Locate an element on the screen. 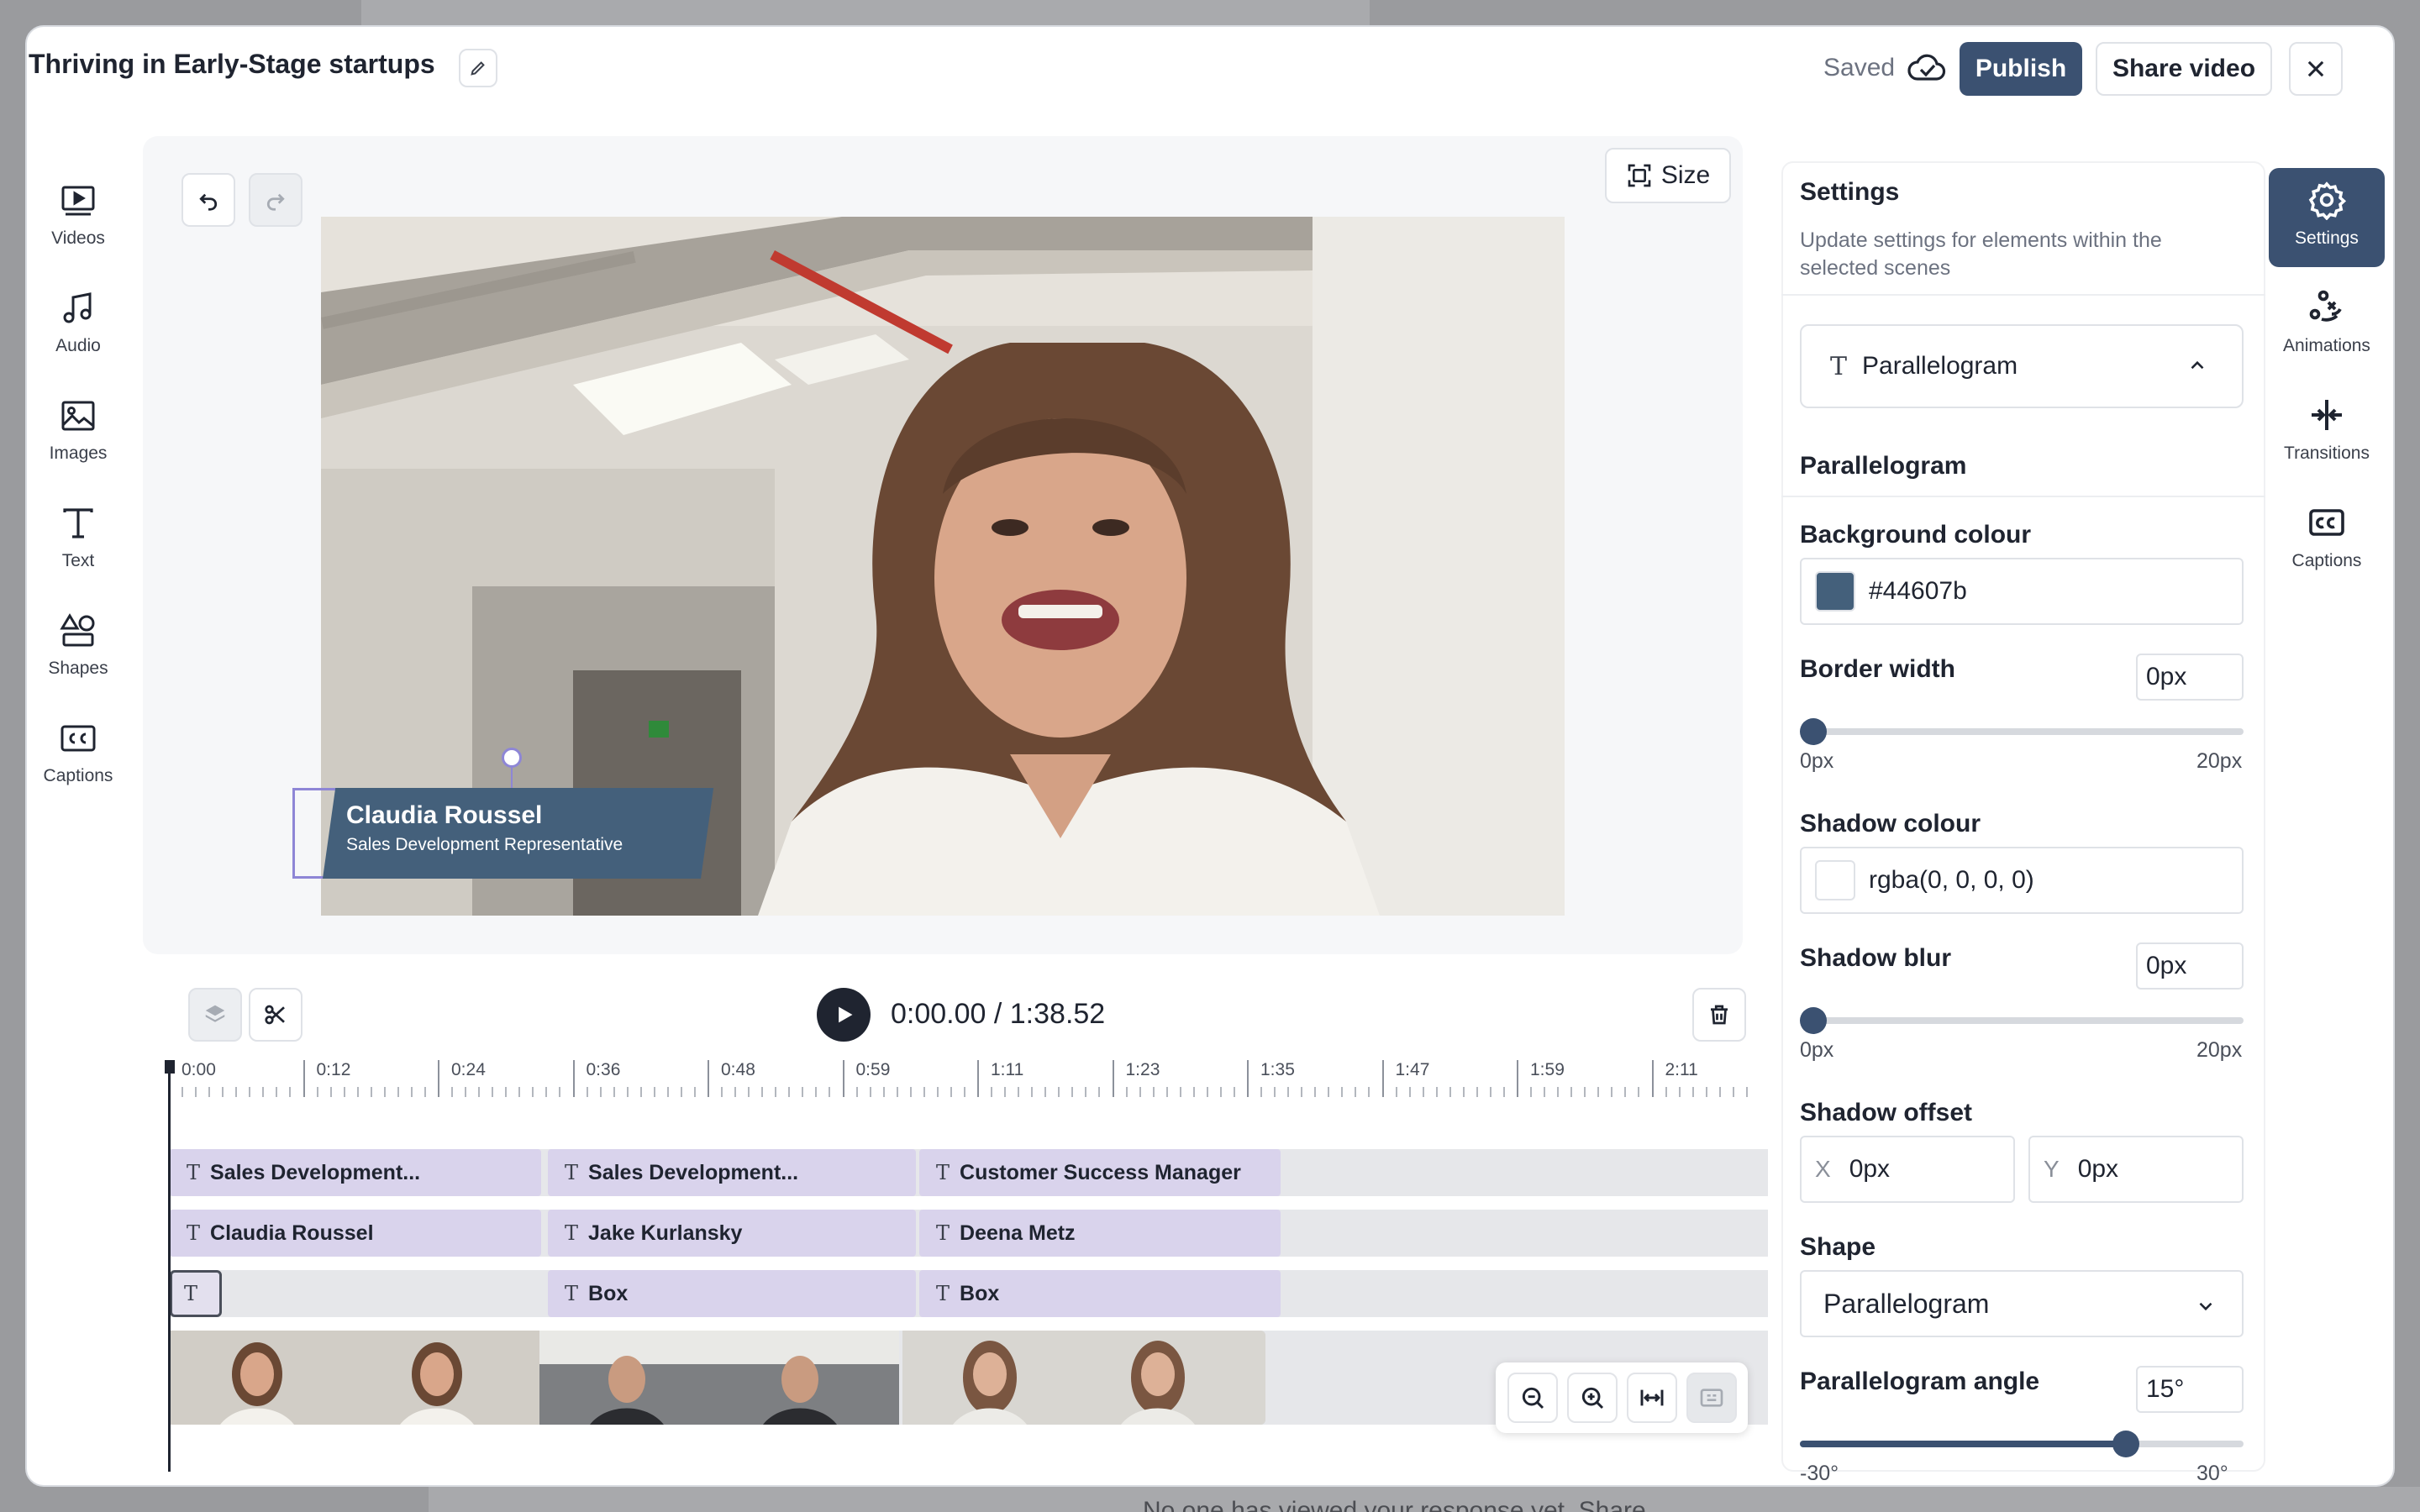 This screenshot has height=1512, width=2420. background-colour-field: #44607b is located at coordinates (2022, 591).